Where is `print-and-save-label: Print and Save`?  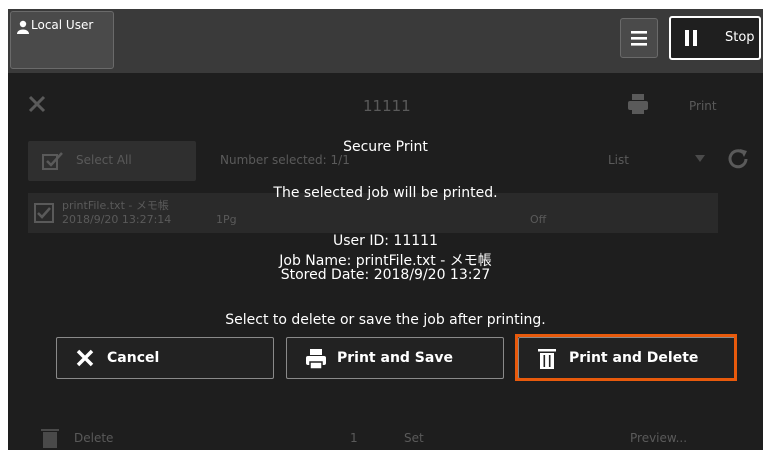
print-and-save-label: Print and Save is located at coordinates (395, 358).